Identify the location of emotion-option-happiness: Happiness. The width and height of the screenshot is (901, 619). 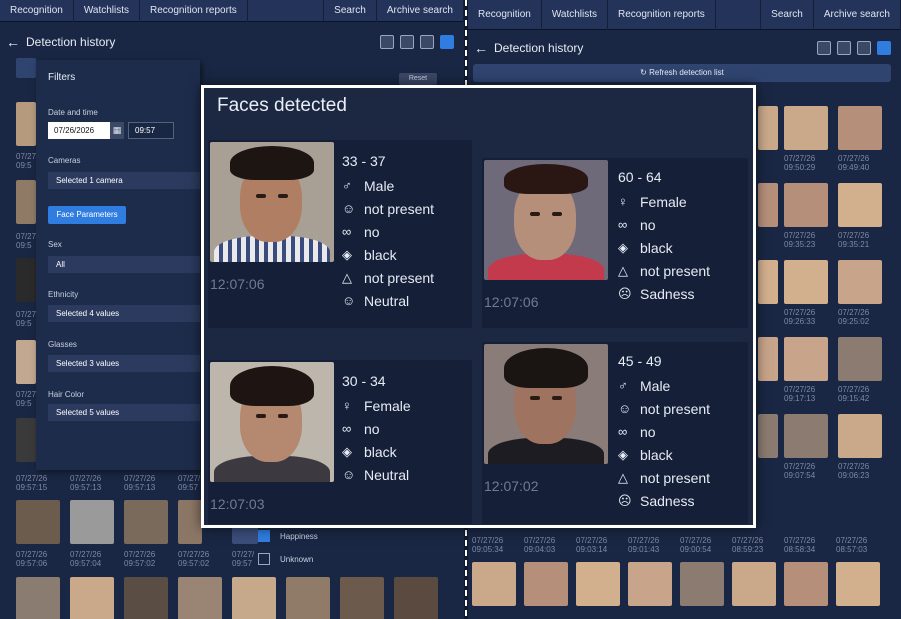
(288, 536).